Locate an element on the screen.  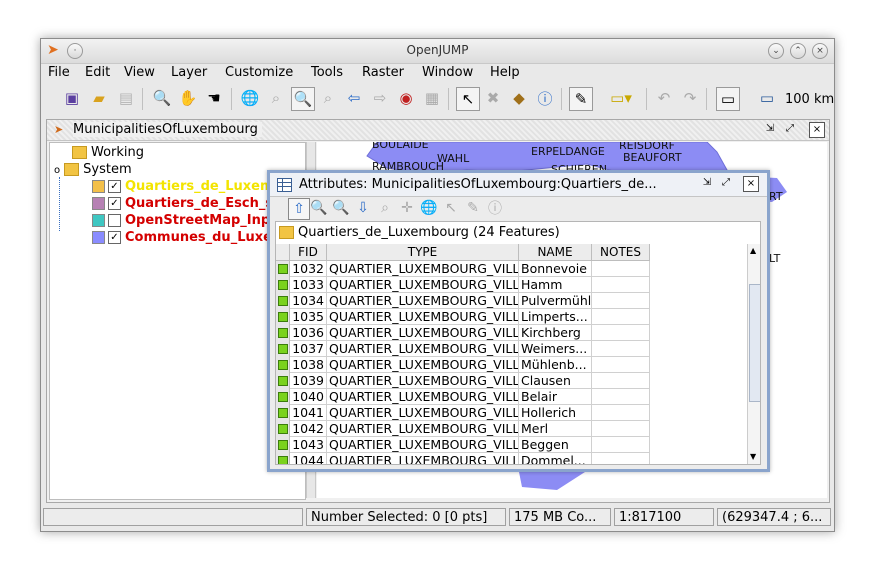
cell-fid: 1035 is located at coordinates (308, 317).